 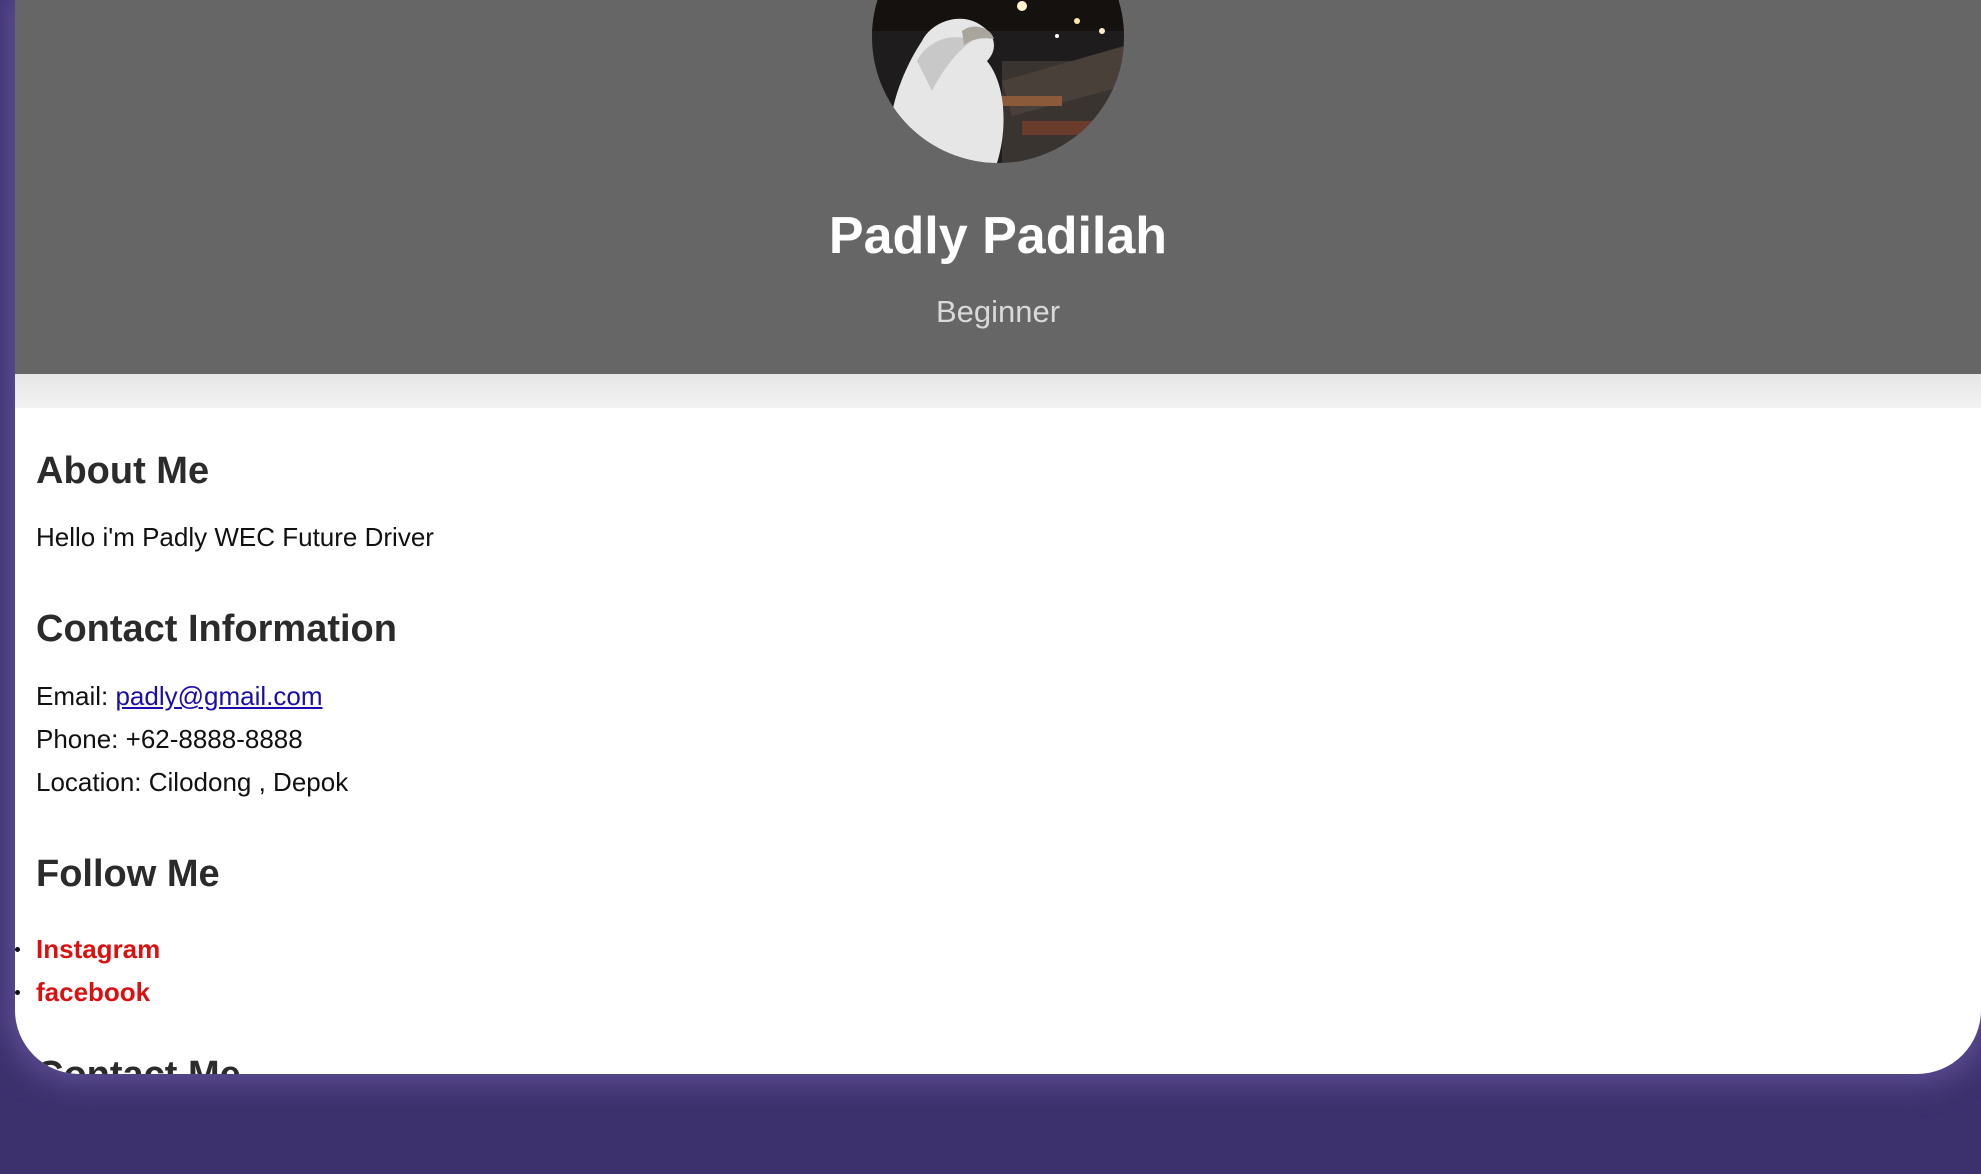 I want to click on follow-title: Follow Me, so click(x=128, y=874).